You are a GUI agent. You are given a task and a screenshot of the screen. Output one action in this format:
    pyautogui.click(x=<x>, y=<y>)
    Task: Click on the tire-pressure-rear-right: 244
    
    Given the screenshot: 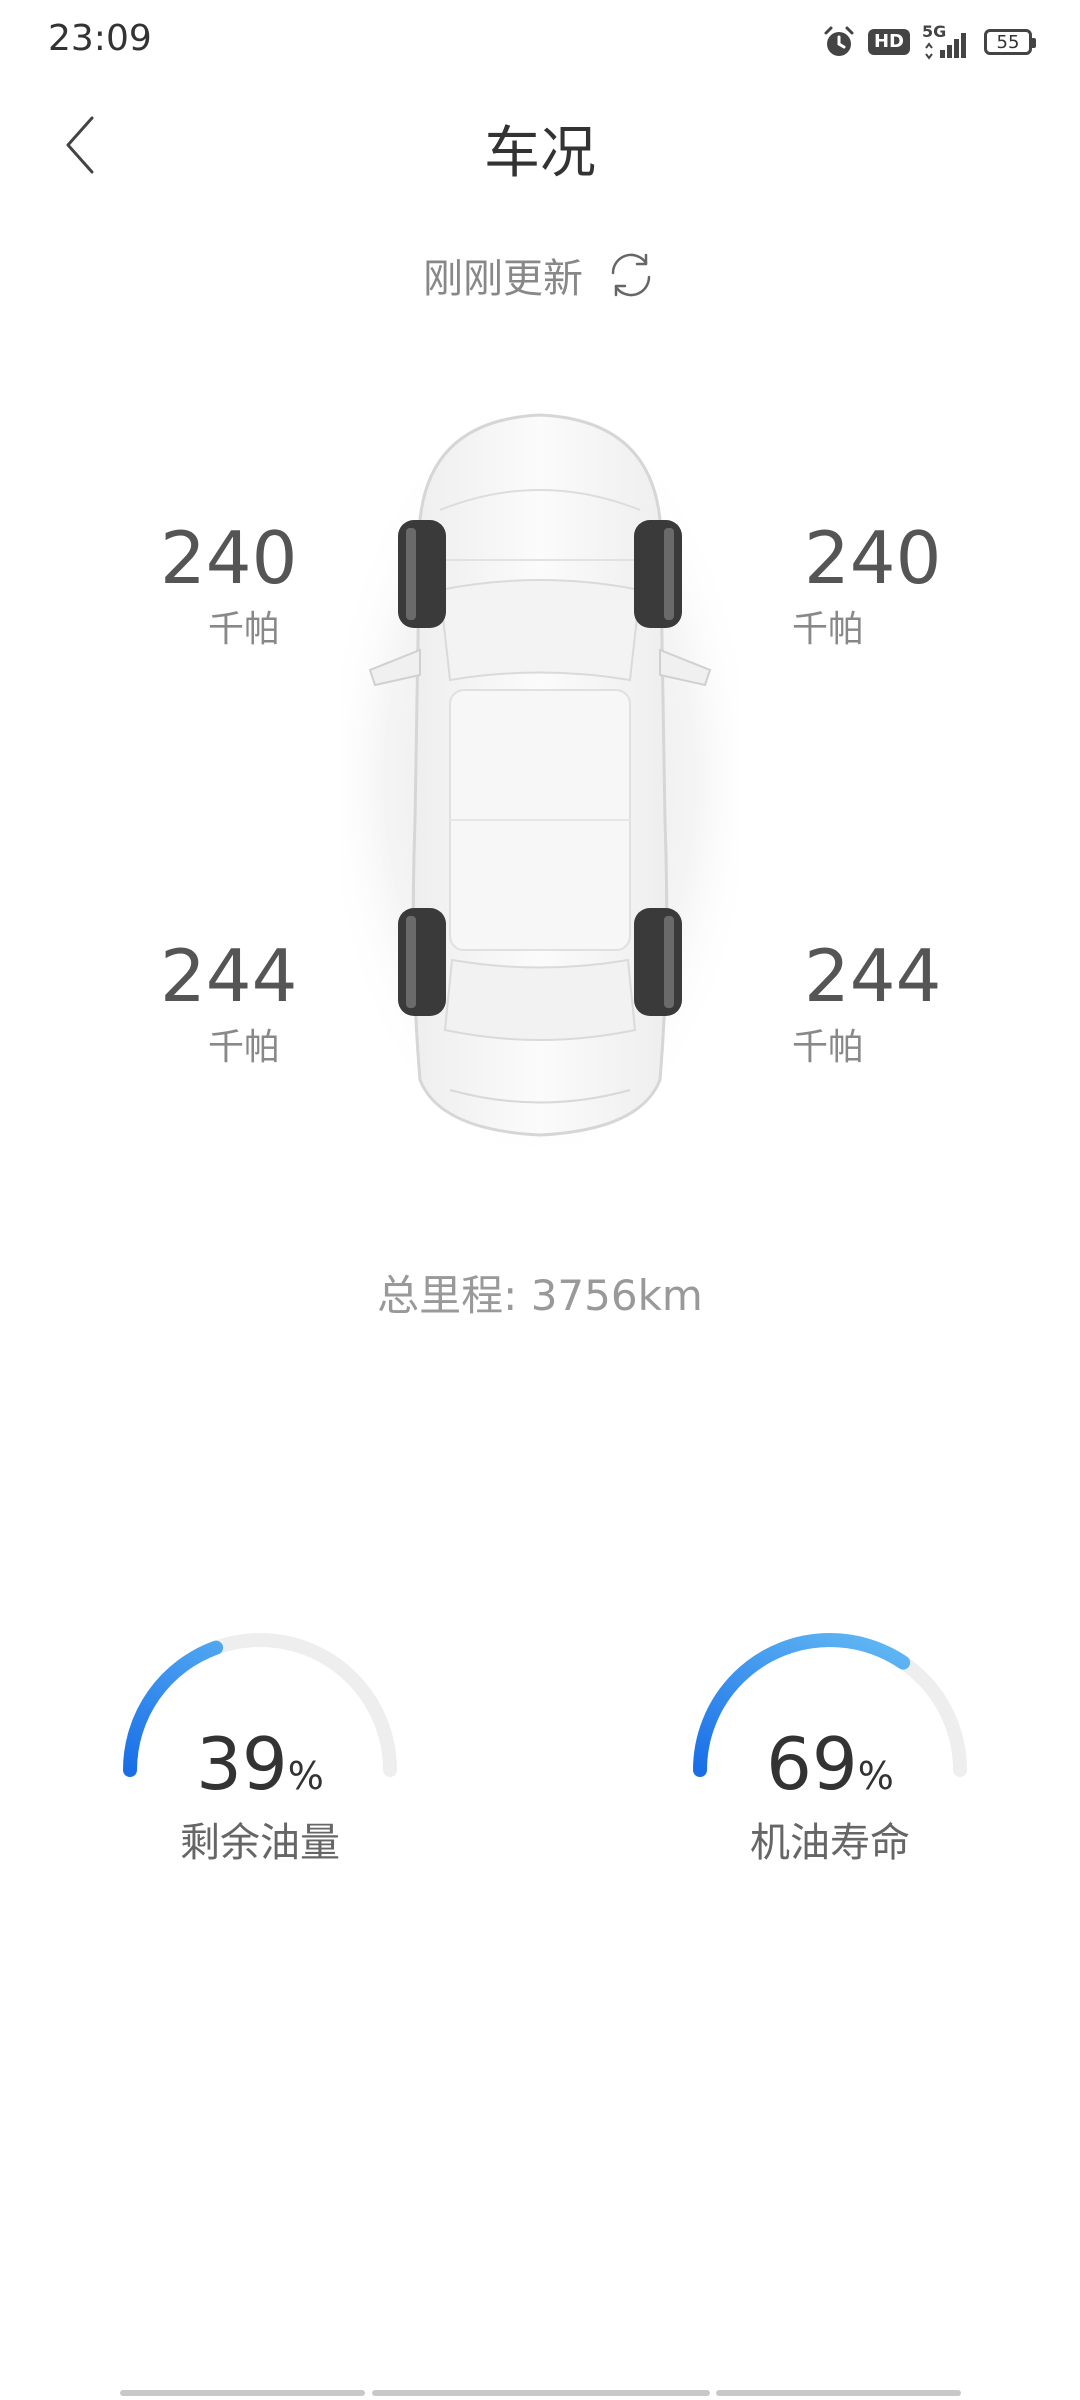 What is the action you would take?
    pyautogui.click(x=873, y=976)
    